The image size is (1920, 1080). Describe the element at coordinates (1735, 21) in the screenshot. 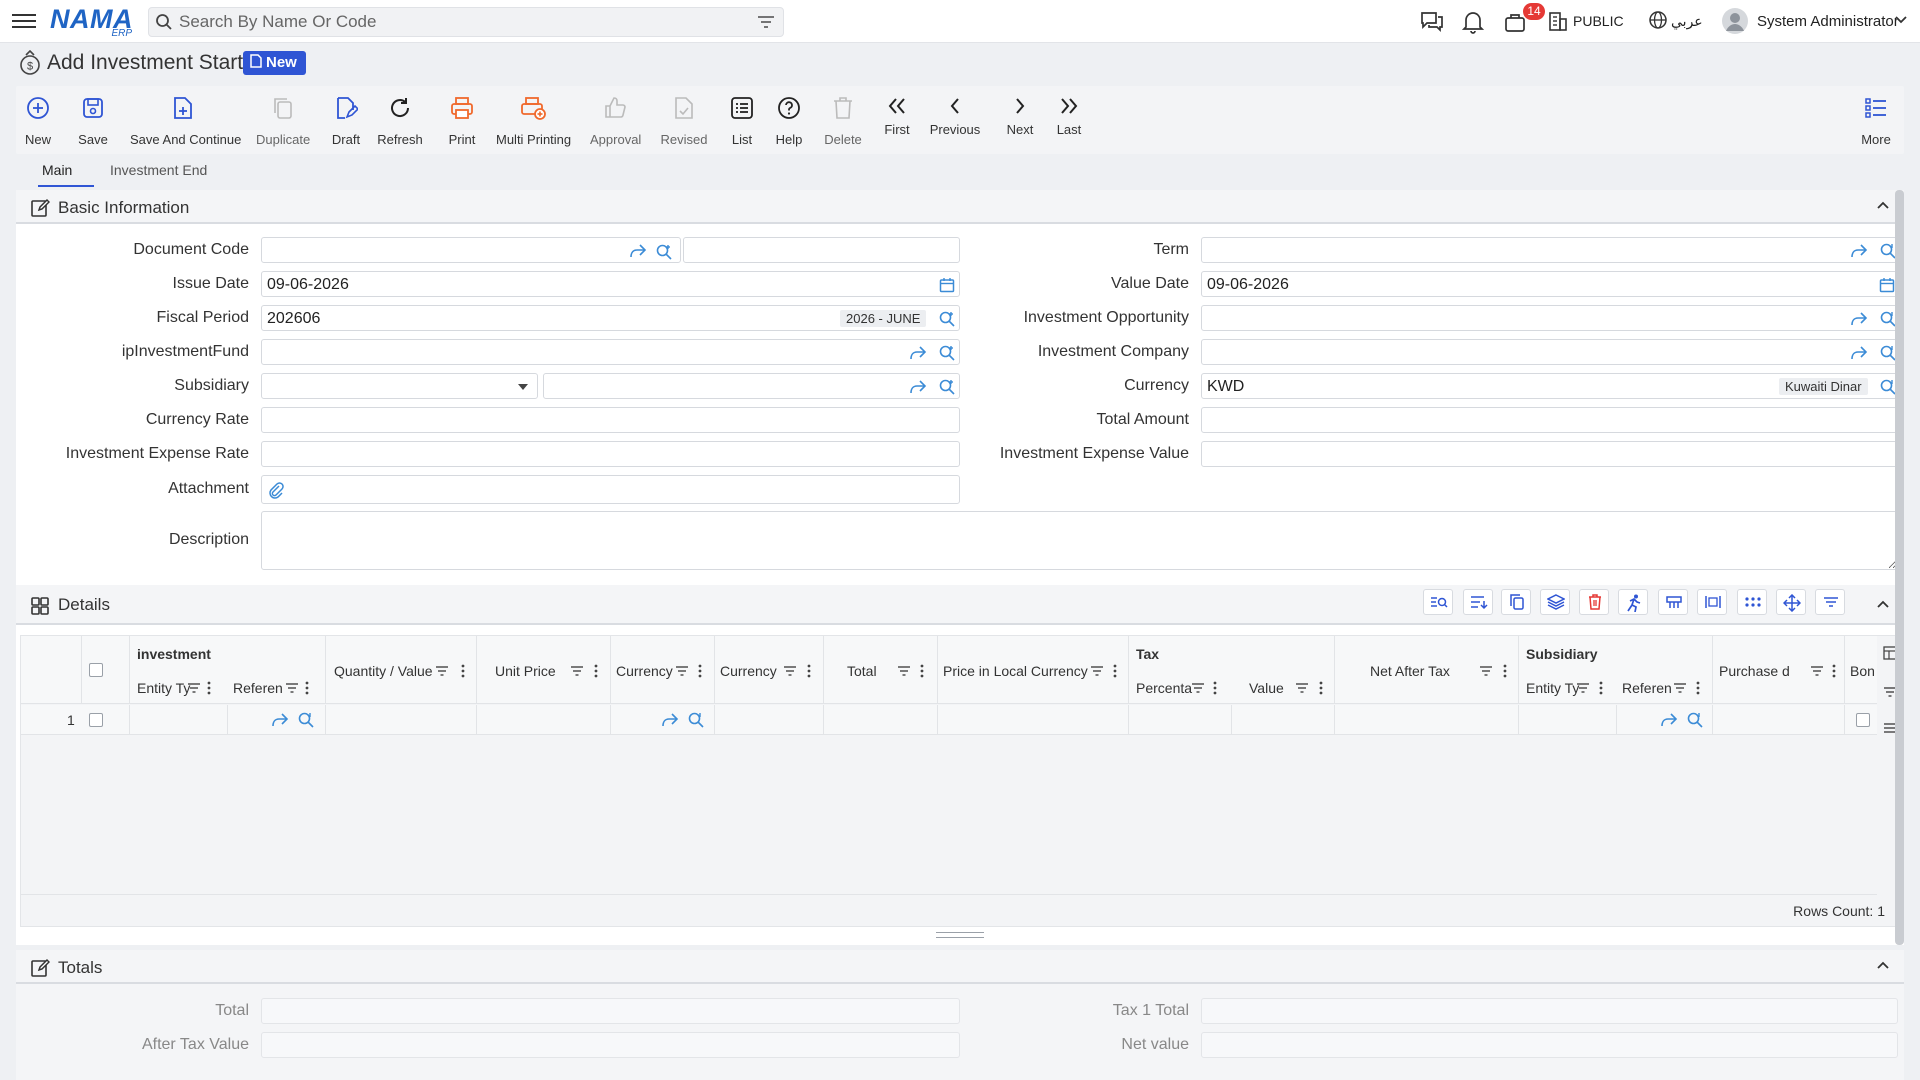

I see `avatar` at that location.